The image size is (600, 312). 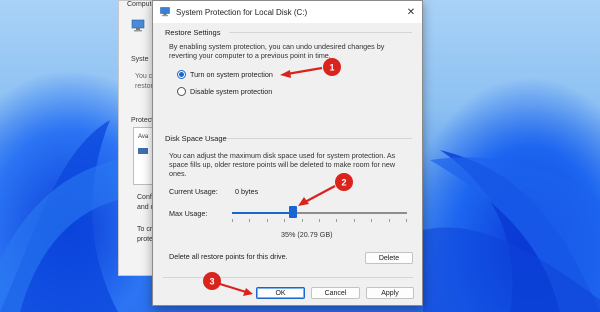 What do you see at coordinates (181, 74) in the screenshot?
I see `radio-button-selected` at bounding box center [181, 74].